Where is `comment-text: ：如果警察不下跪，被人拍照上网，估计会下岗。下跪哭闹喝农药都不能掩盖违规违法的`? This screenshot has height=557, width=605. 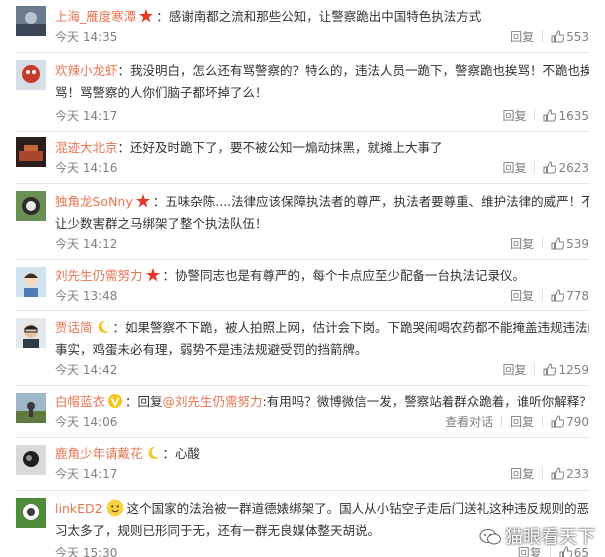
comment-text: ：如果警察不下跪，被人拍照上网，估计会下岗。下跪哭闹喝农药都不能掩盖违规违法的 is located at coordinates (350, 327).